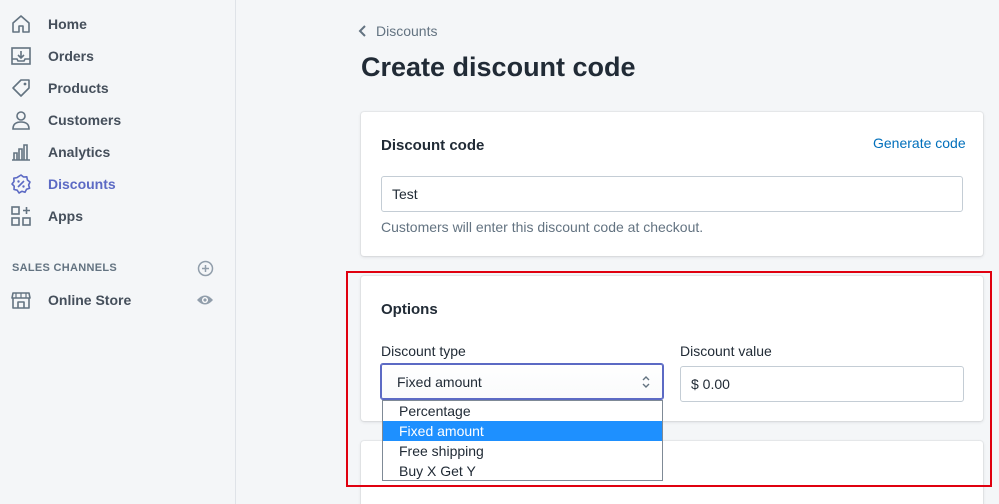  I want to click on bar-chart-icon, so click(21, 152).